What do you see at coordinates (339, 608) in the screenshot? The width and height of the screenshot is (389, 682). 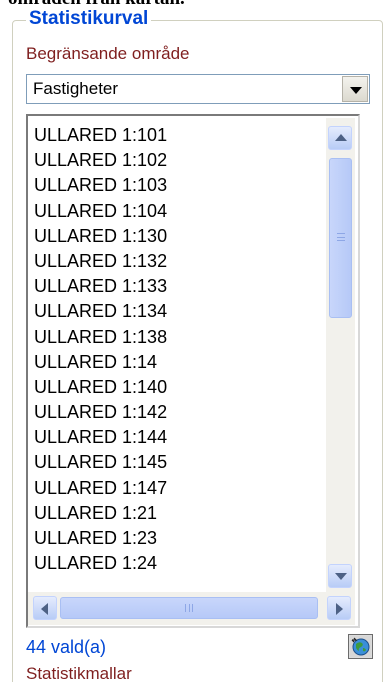 I see `scroll-right-icon` at bounding box center [339, 608].